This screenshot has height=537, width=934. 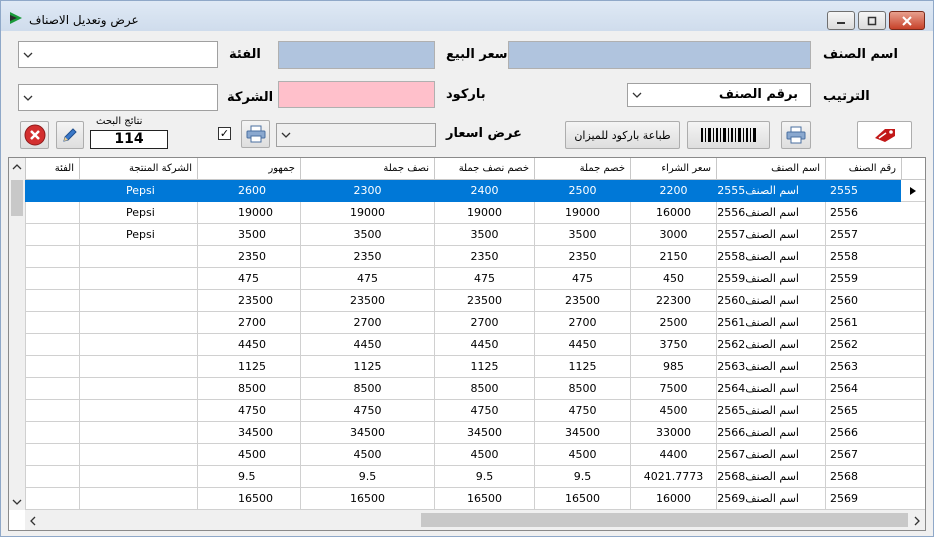 What do you see at coordinates (248, 191) in the screenshot?
I see `table-cell: 2600` at bounding box center [248, 191].